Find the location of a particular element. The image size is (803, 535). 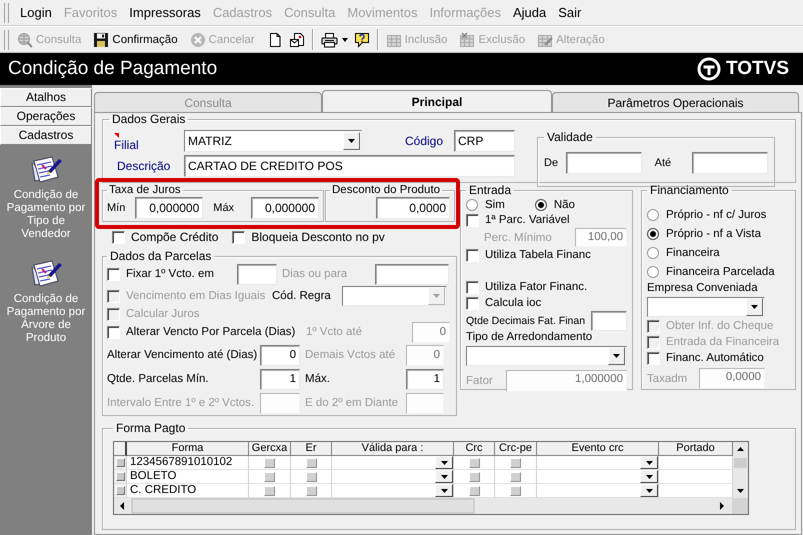

field-label: Cód. Regra is located at coordinates (302, 296).